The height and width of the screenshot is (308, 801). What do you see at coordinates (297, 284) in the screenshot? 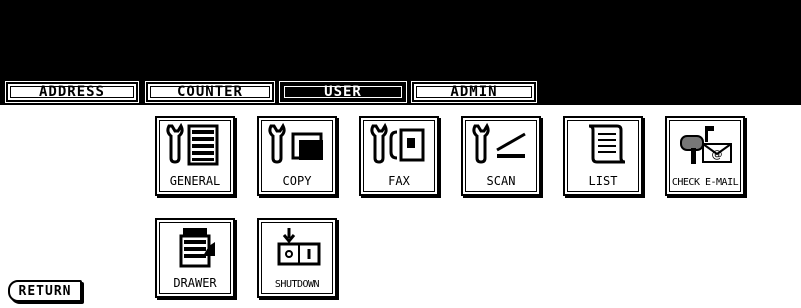
I see `shutdown-label: SHUTDOWN` at bounding box center [297, 284].